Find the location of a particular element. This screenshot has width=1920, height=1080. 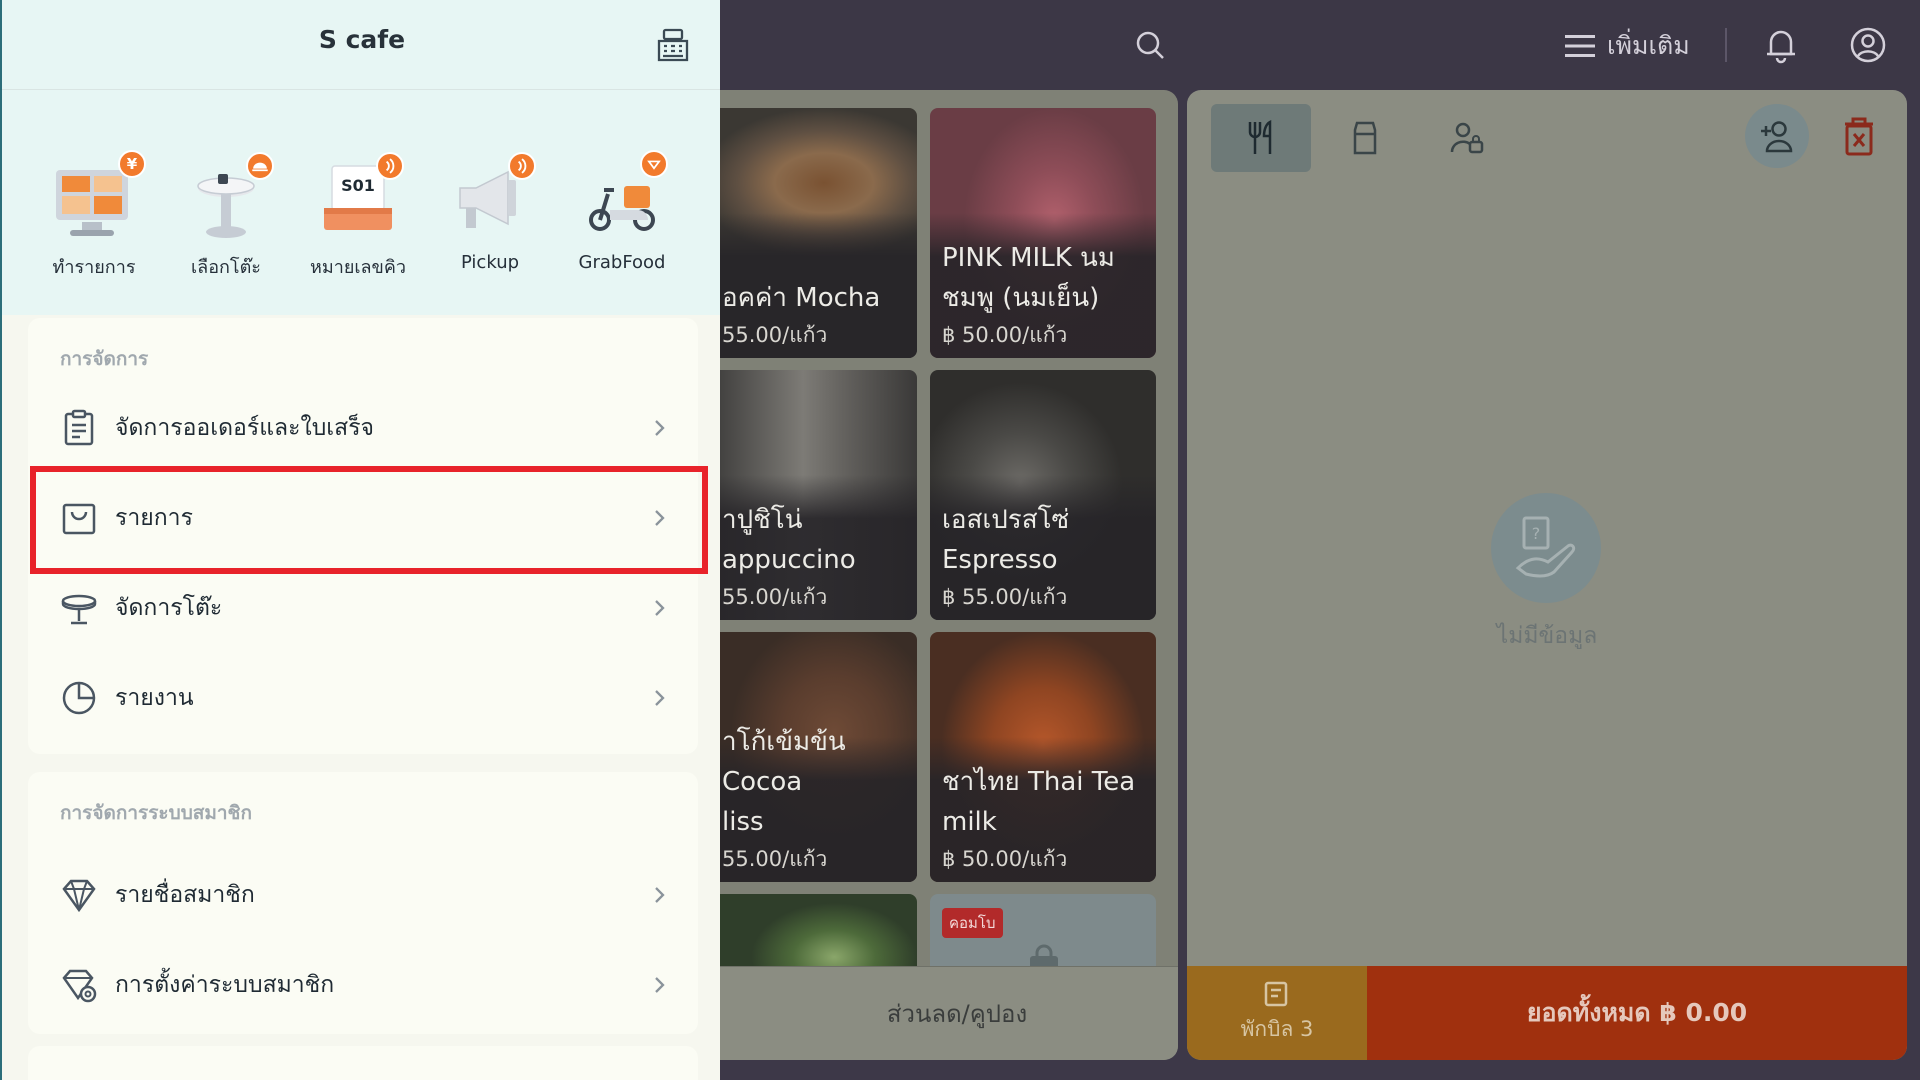

clear-order-icon is located at coordinates (1859, 136).